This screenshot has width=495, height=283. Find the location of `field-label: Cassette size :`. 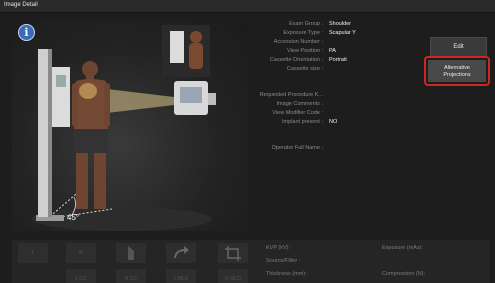

field-label: Cassette size : is located at coordinates (304, 69).